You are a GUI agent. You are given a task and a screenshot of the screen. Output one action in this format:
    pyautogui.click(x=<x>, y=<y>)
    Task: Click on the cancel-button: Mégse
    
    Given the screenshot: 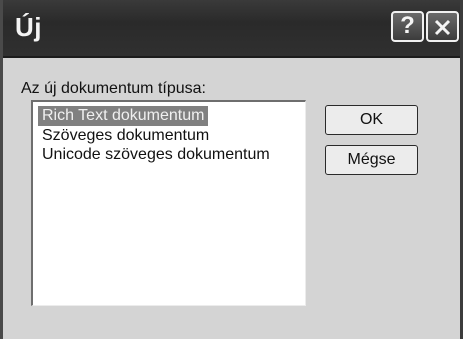 What is the action you would take?
    pyautogui.click(x=371, y=160)
    